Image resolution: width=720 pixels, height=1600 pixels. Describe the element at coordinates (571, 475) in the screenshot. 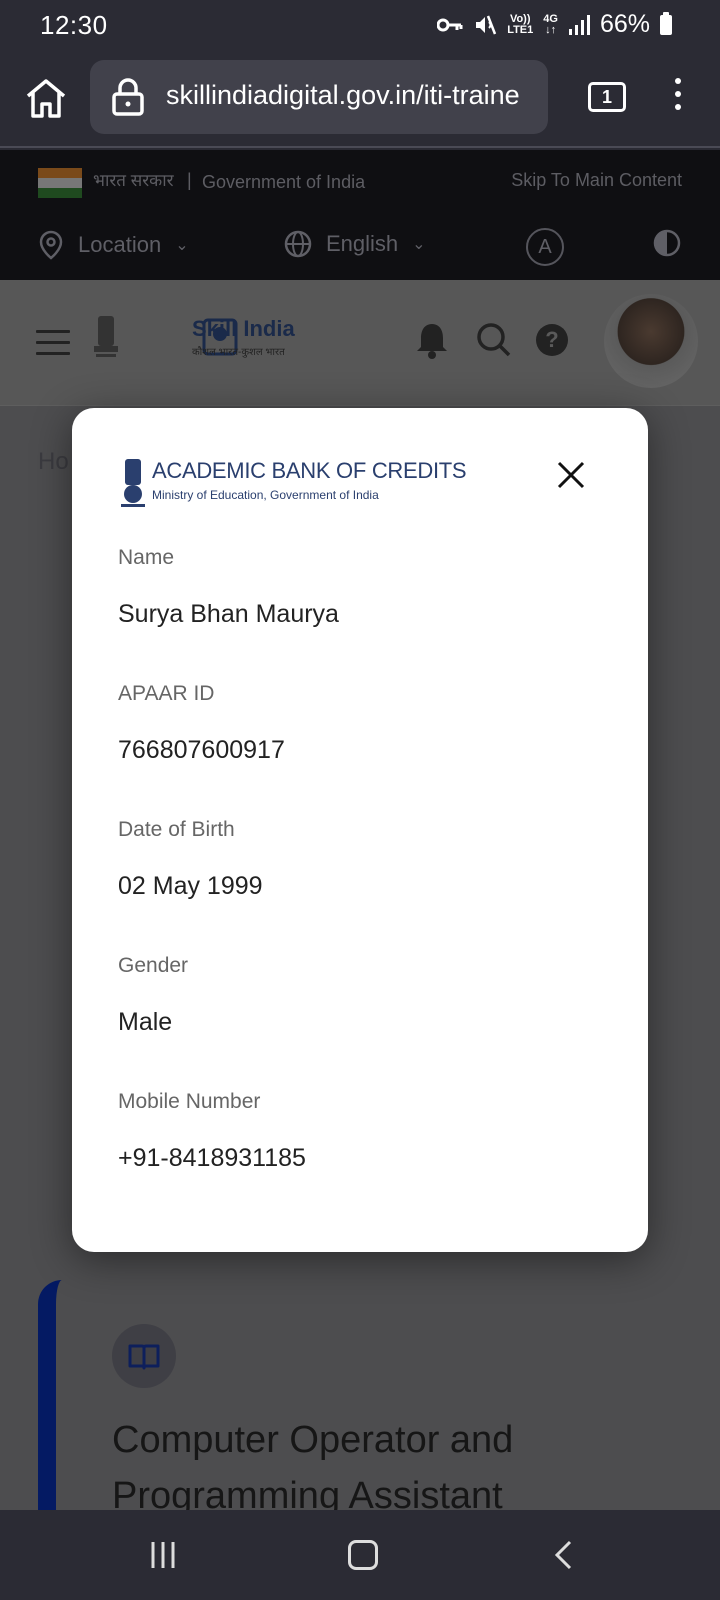

I see `close-icon` at that location.